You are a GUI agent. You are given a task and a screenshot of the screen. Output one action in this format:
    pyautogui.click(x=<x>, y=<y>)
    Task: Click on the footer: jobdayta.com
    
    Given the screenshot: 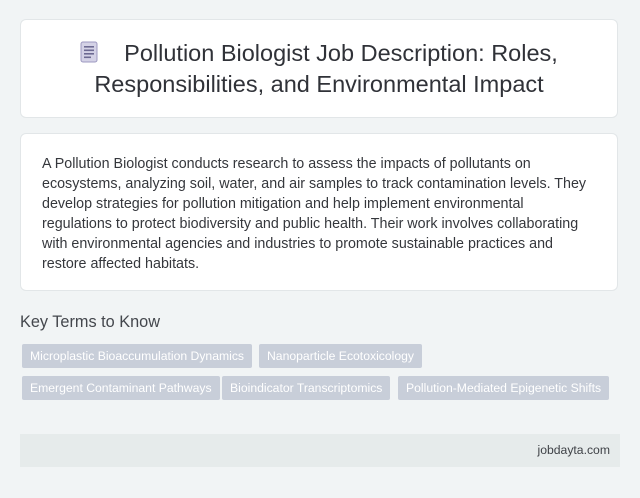 What is the action you would take?
    pyautogui.click(x=320, y=450)
    